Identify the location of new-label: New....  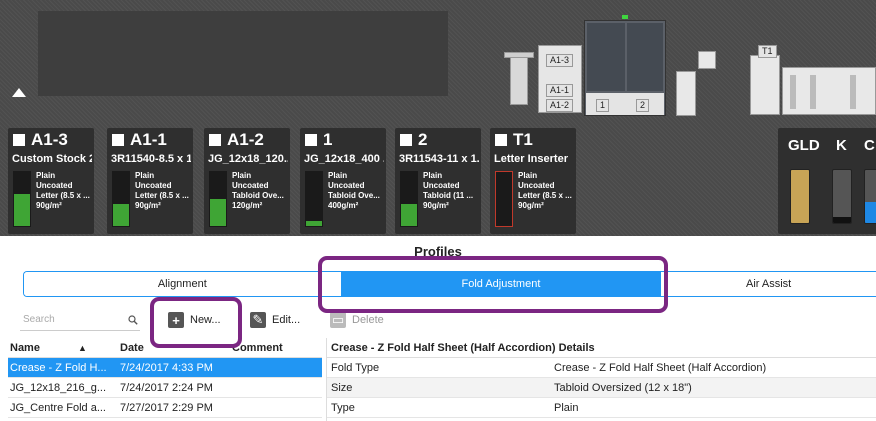
(205, 320).